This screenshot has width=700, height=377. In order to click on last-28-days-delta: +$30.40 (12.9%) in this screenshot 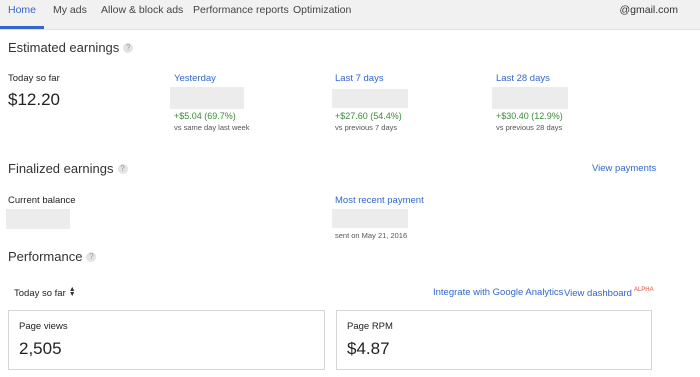, I will do `click(529, 116)`.